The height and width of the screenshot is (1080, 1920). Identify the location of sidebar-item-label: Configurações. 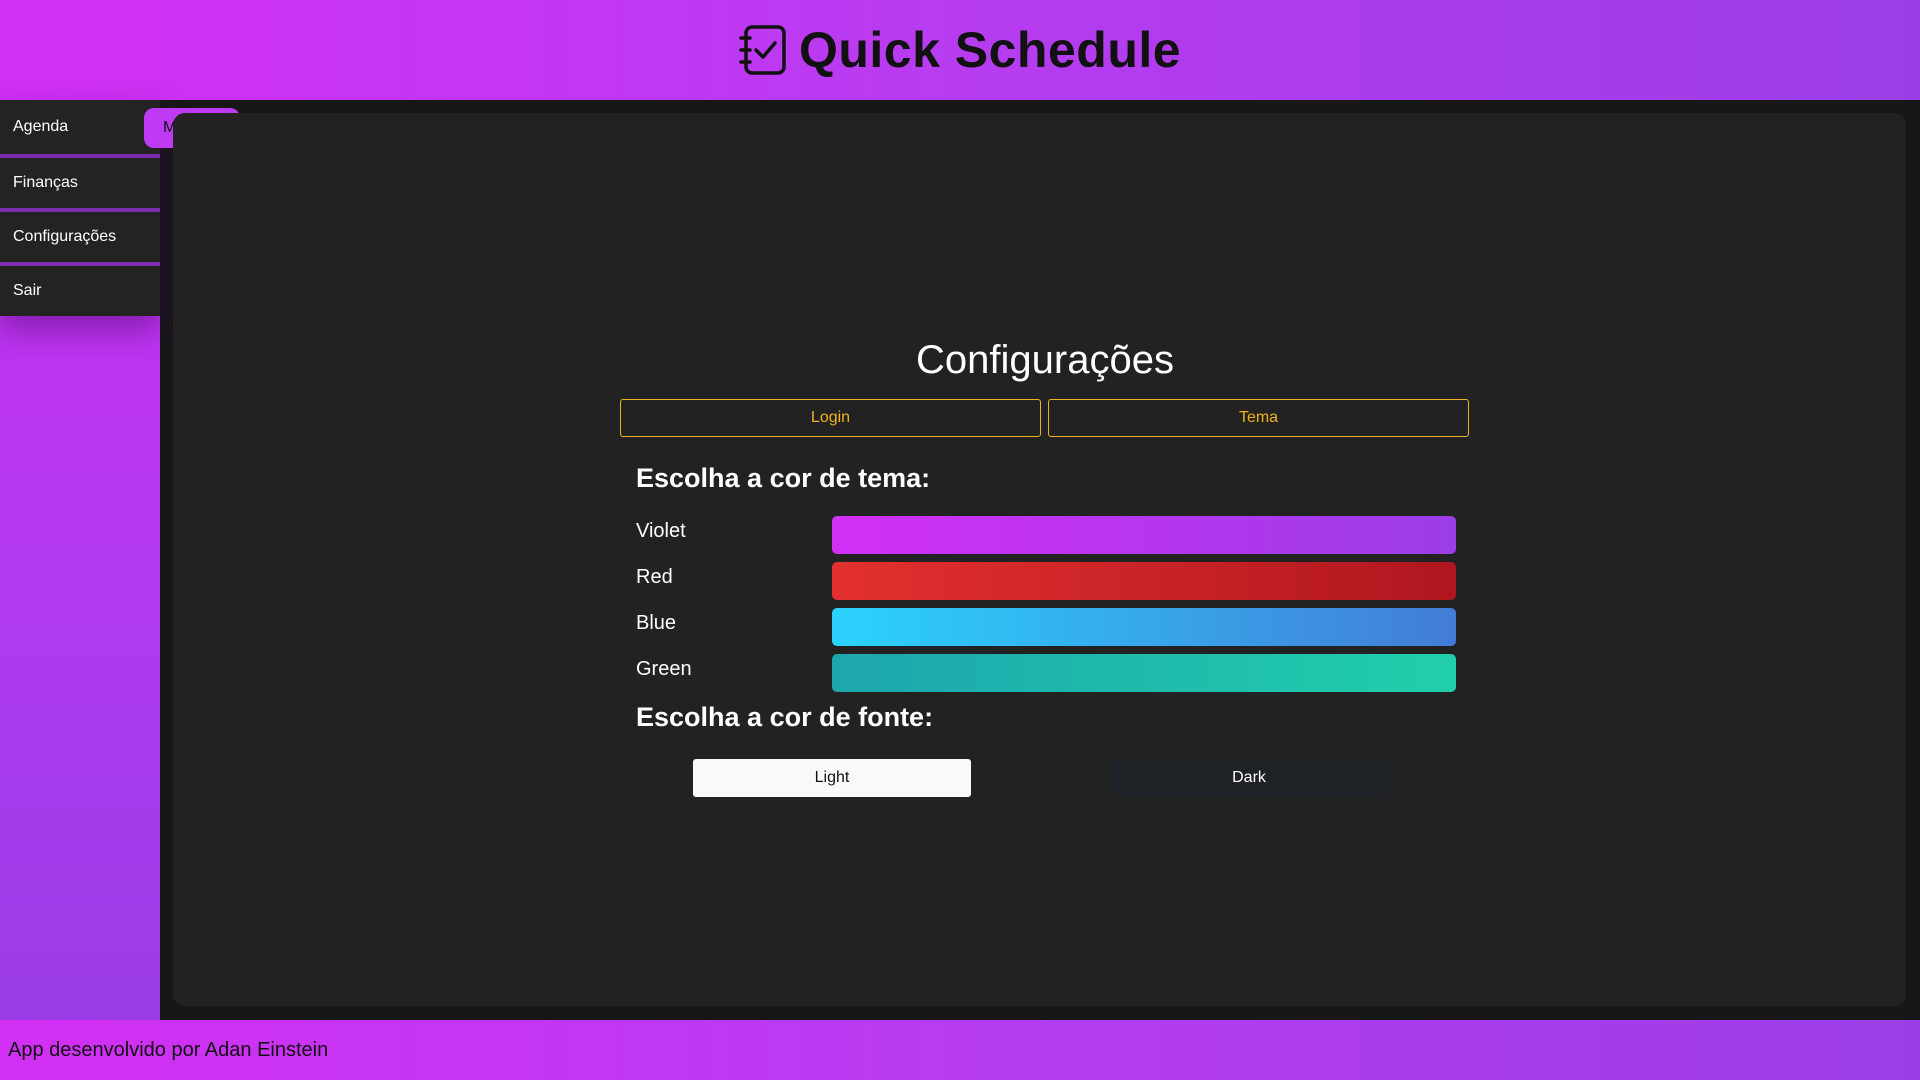
(65, 236).